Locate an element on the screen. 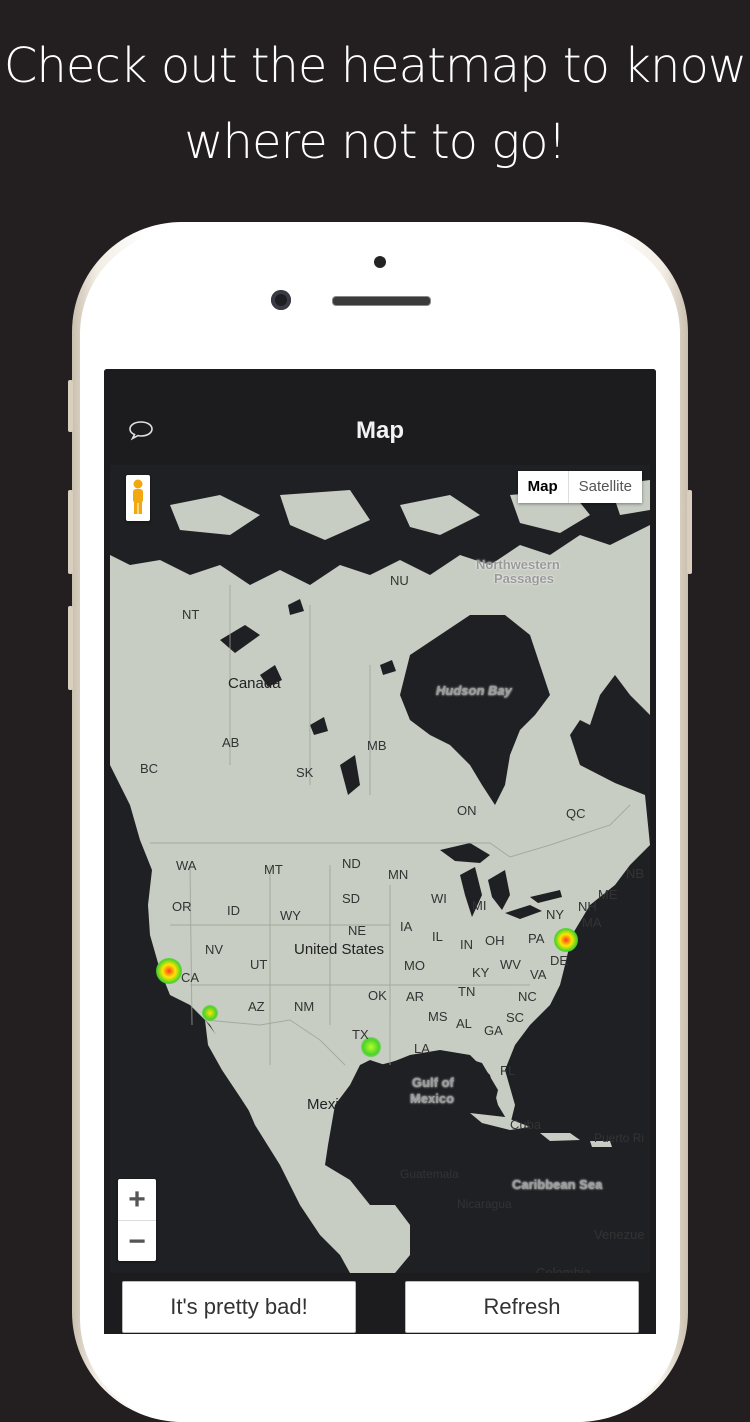 The image size is (750, 1422). label-ca: CA is located at coordinates (190, 977).